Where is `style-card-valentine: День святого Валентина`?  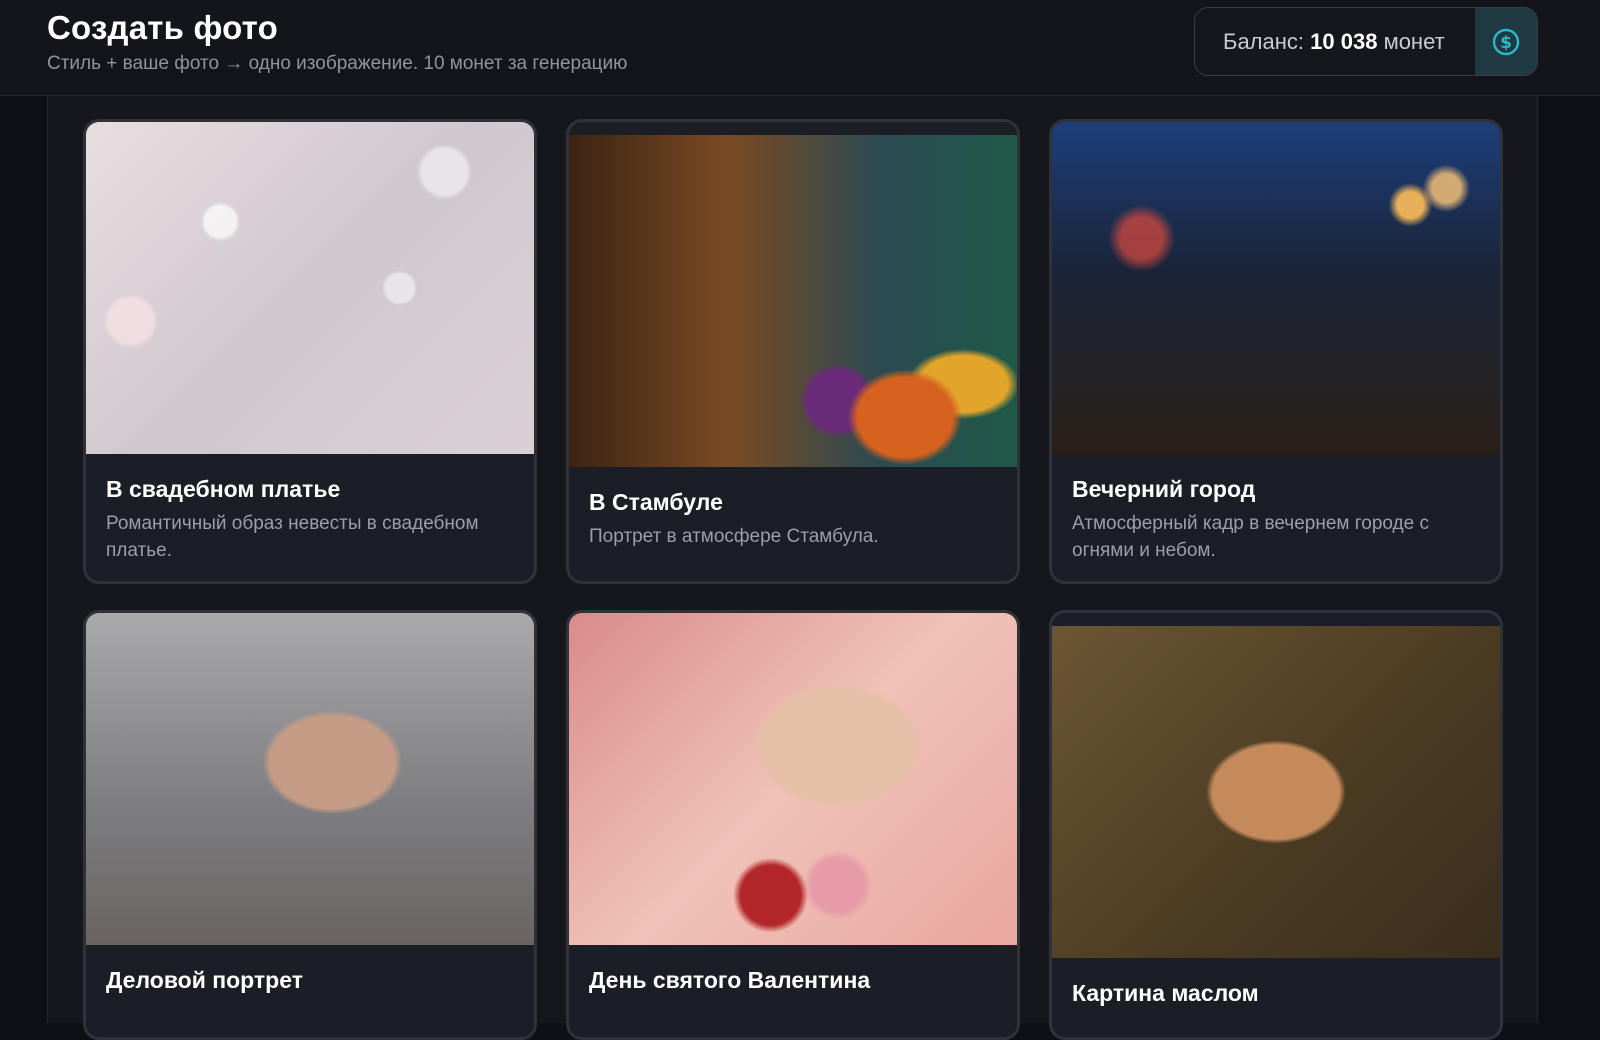
style-card-valentine: День святого Валентина is located at coordinates (793, 825).